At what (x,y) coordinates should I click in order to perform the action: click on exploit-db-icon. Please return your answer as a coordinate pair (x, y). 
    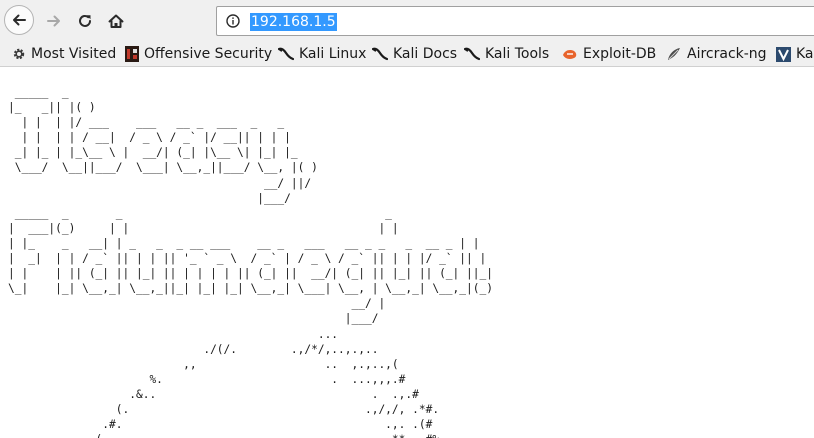
    Looking at the image, I should click on (570, 54).